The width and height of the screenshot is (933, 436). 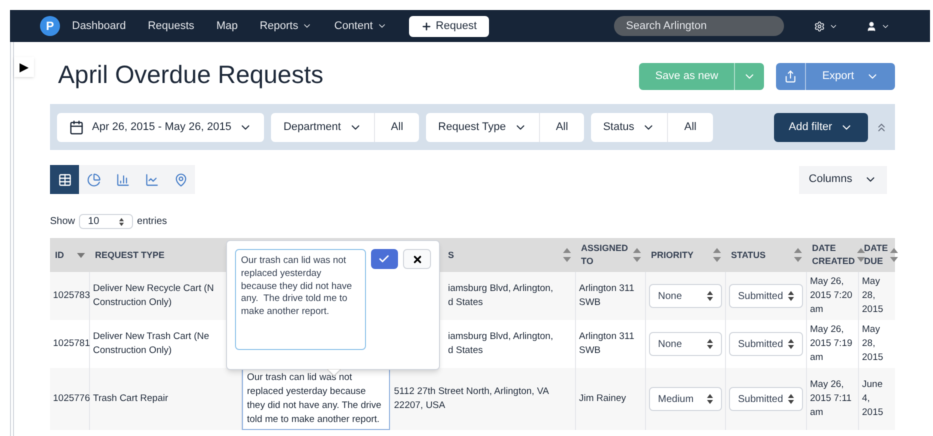 What do you see at coordinates (71, 343) in the screenshot?
I see `table-cell-text: 1025781` at bounding box center [71, 343].